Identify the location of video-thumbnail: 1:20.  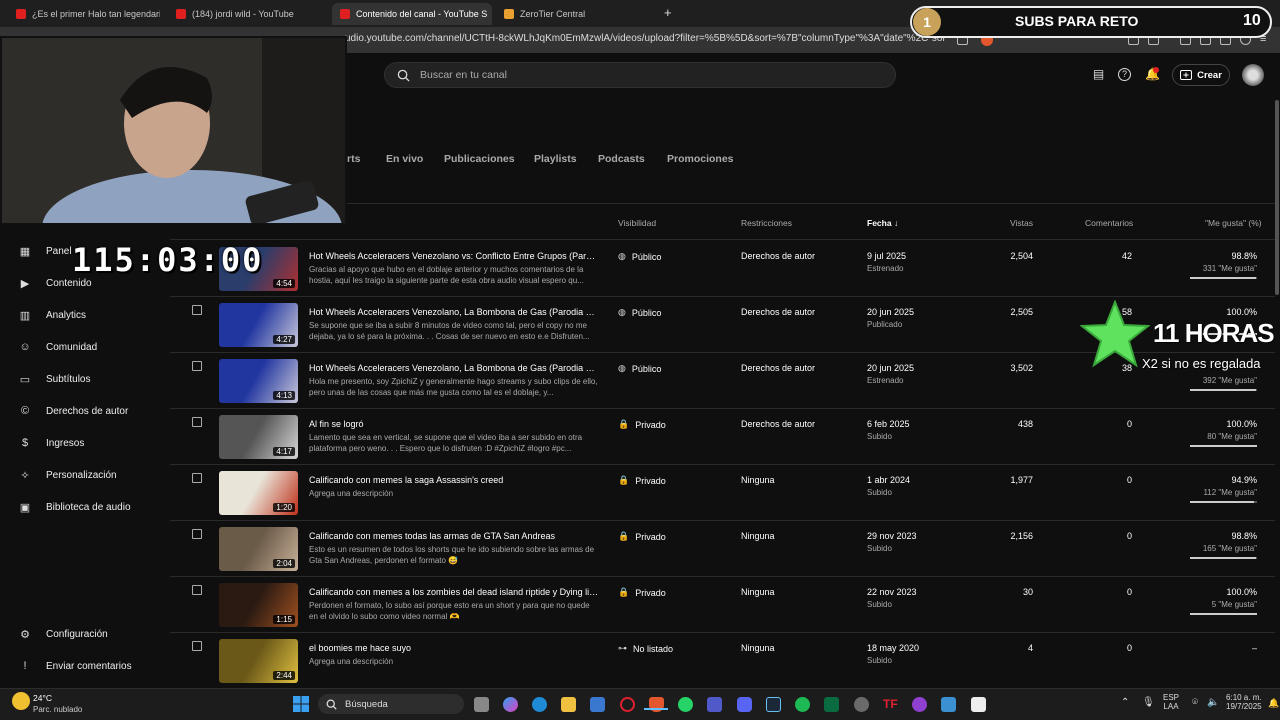
(258, 493).